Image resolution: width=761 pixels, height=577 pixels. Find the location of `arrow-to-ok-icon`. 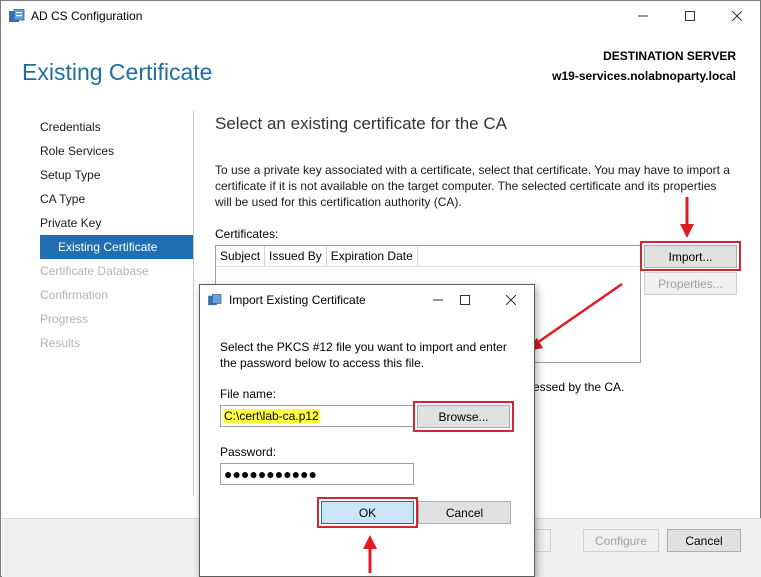

arrow-to-ok-icon is located at coordinates (370, 554).